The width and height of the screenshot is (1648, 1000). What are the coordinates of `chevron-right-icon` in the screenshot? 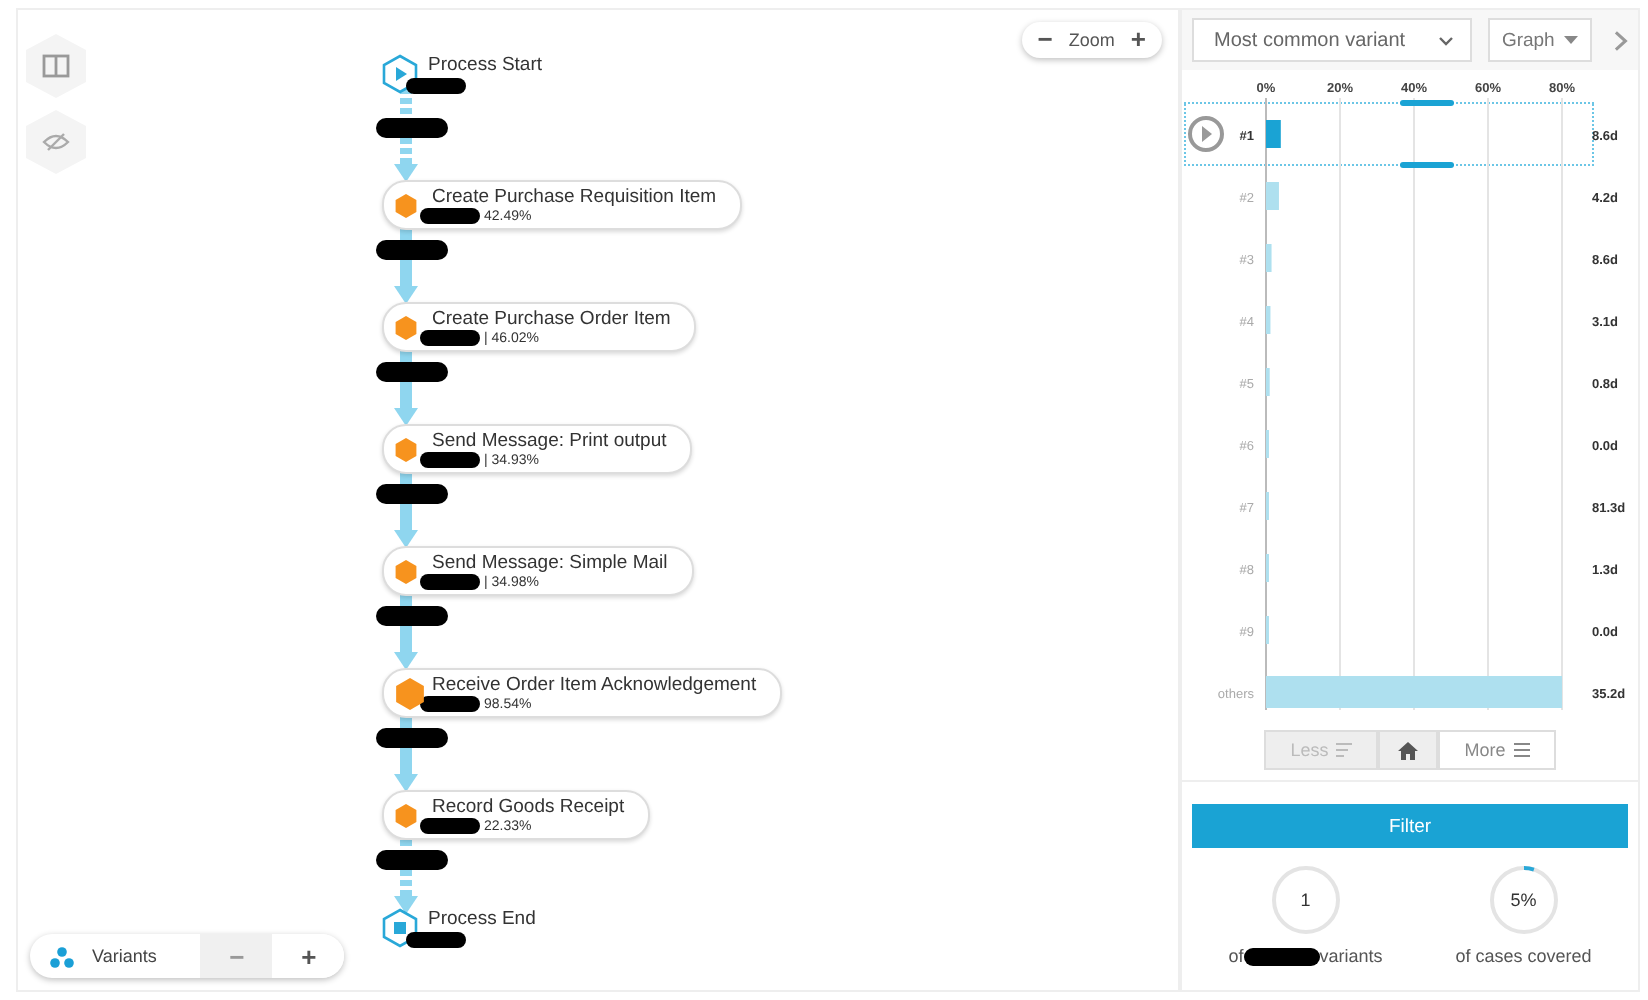 It's located at (1621, 40).